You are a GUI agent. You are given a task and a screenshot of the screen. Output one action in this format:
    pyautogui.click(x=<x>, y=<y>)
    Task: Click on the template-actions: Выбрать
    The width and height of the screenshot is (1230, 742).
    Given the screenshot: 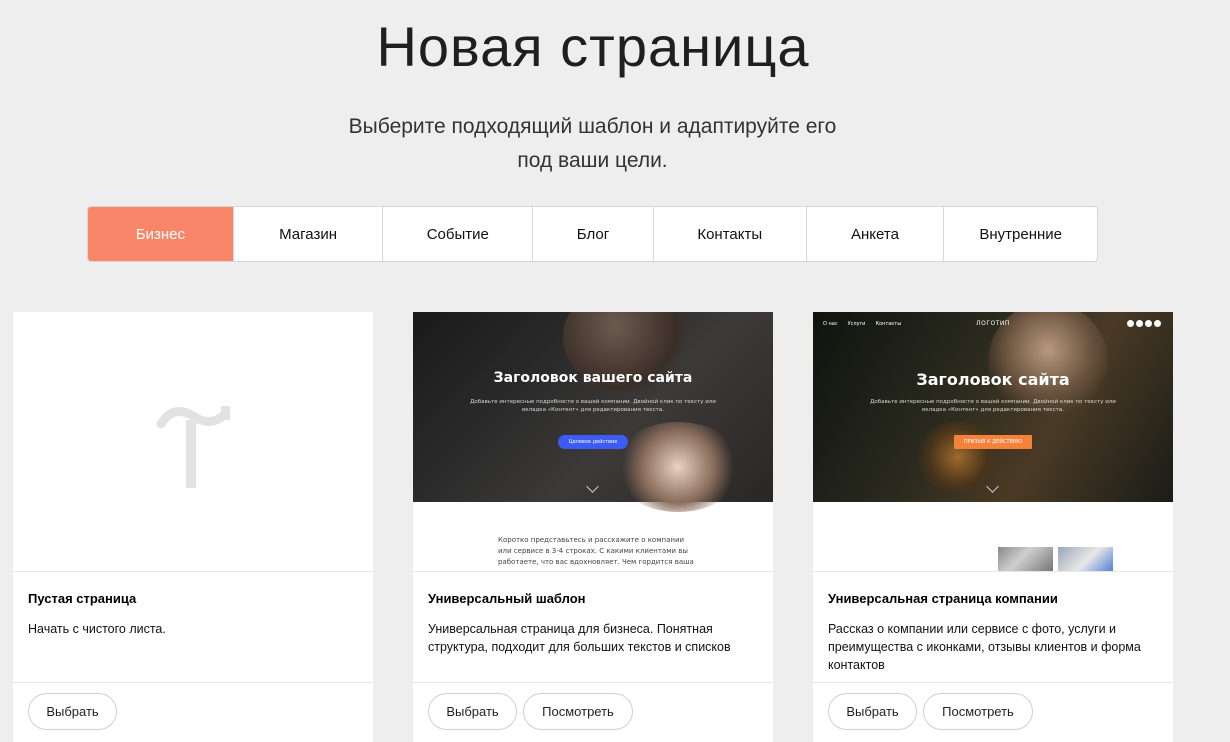 What is the action you would take?
    pyautogui.click(x=193, y=711)
    